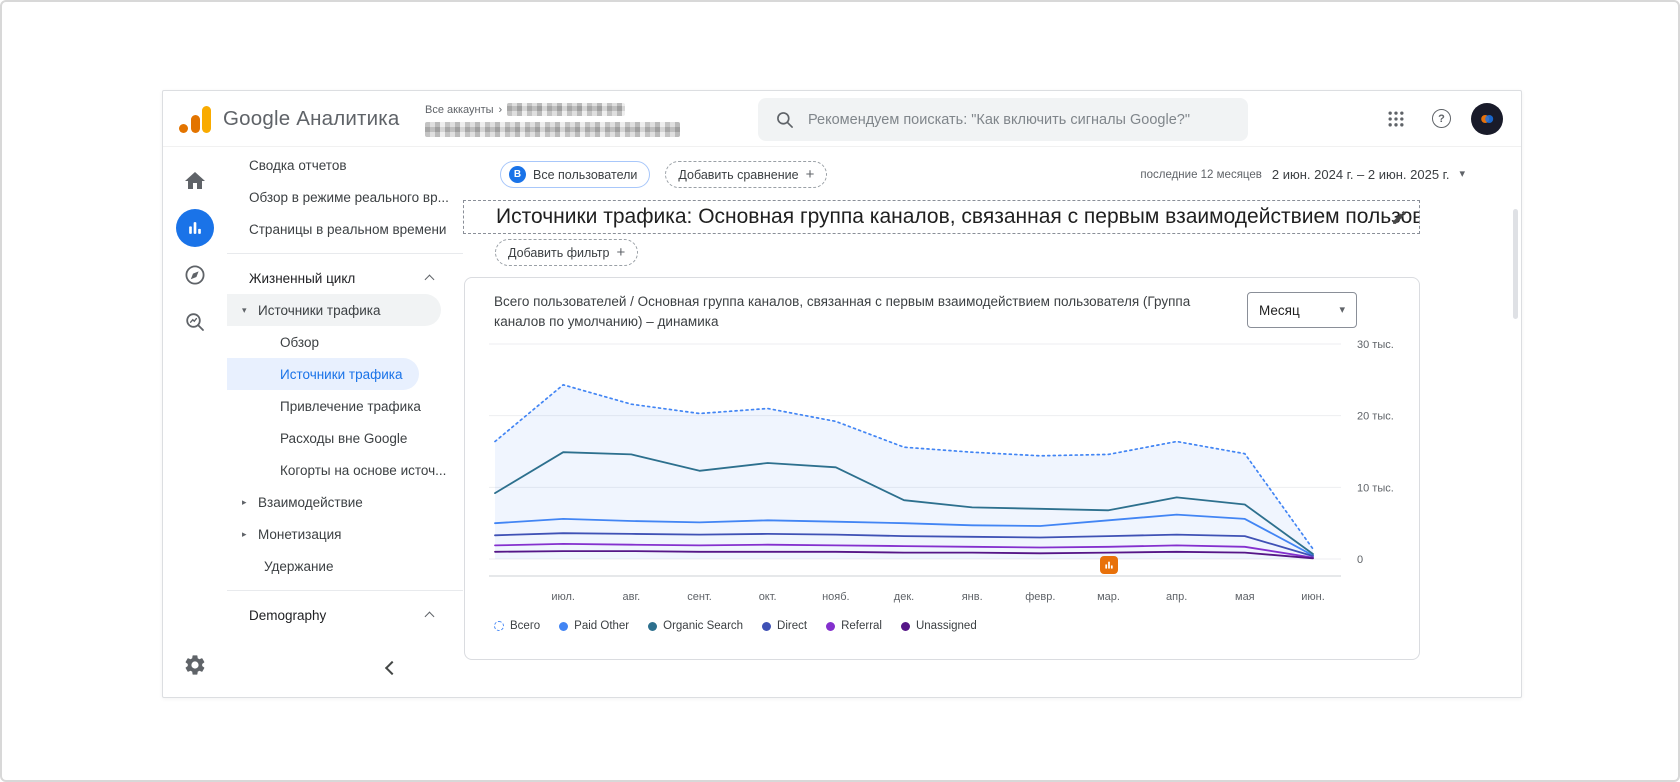 Image resolution: width=1680 pixels, height=782 pixels. Describe the element at coordinates (183, 128) in the screenshot. I see `logo-dot` at that location.